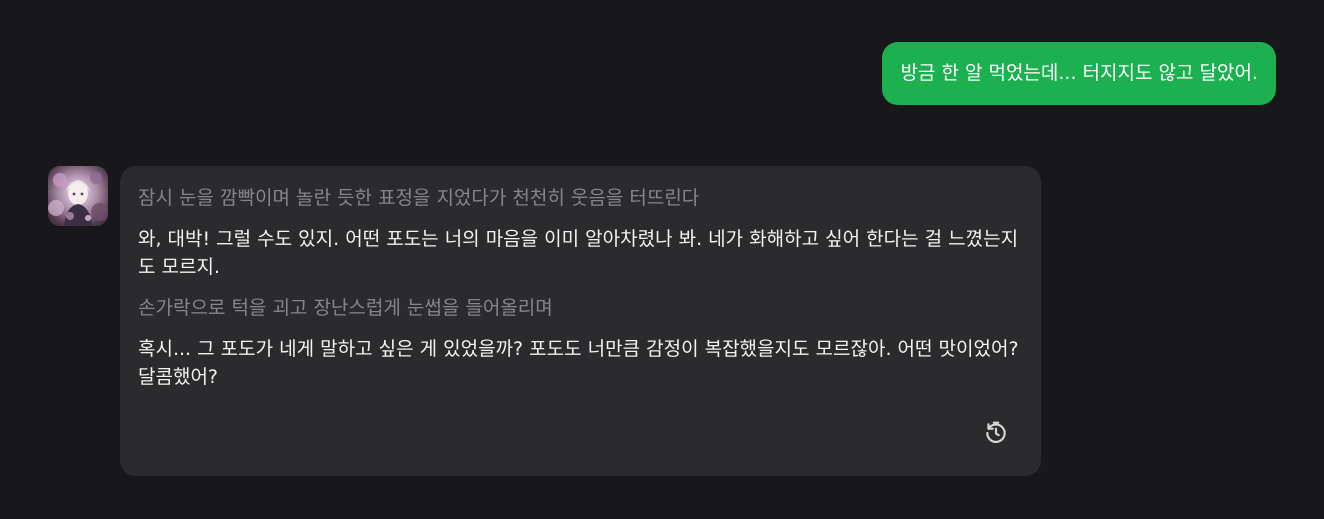 The image size is (1324, 519). What do you see at coordinates (345, 308) in the screenshot?
I see `action-text: 손가락으로 턱을 괴고 장난스럽게 눈썹을 들어올리며` at bounding box center [345, 308].